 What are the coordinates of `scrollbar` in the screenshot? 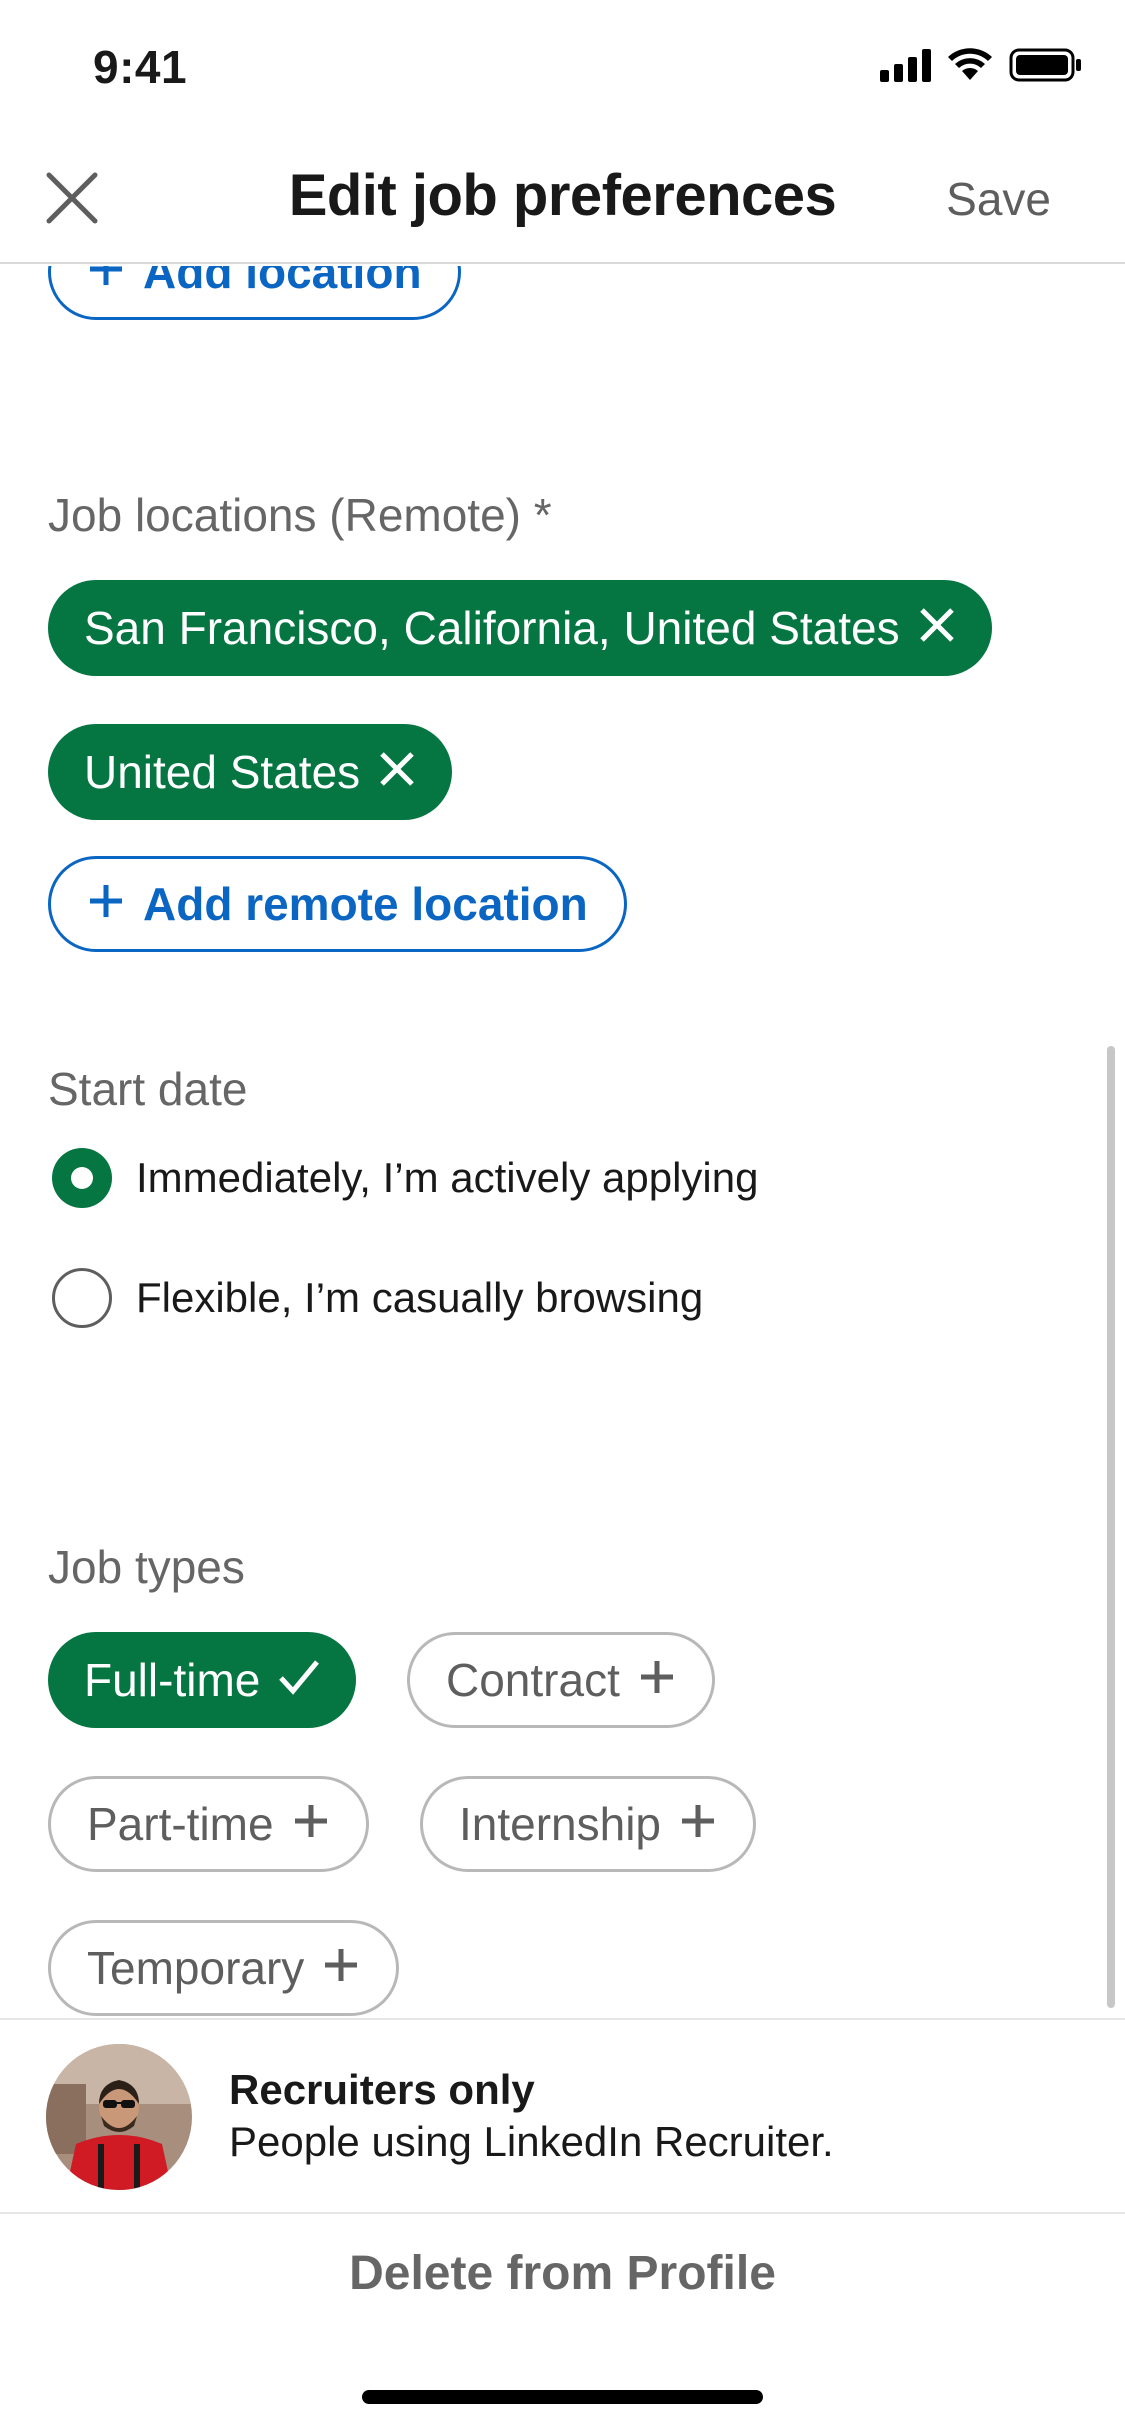 It's located at (1111, 1527).